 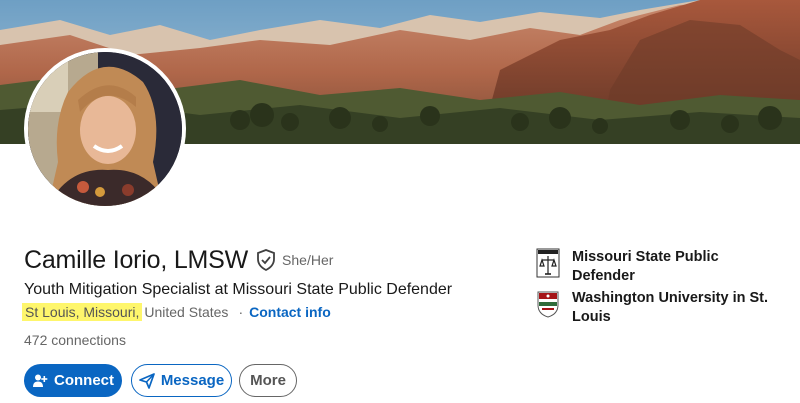 What do you see at coordinates (186, 312) in the screenshot?
I see `location-country: United States` at bounding box center [186, 312].